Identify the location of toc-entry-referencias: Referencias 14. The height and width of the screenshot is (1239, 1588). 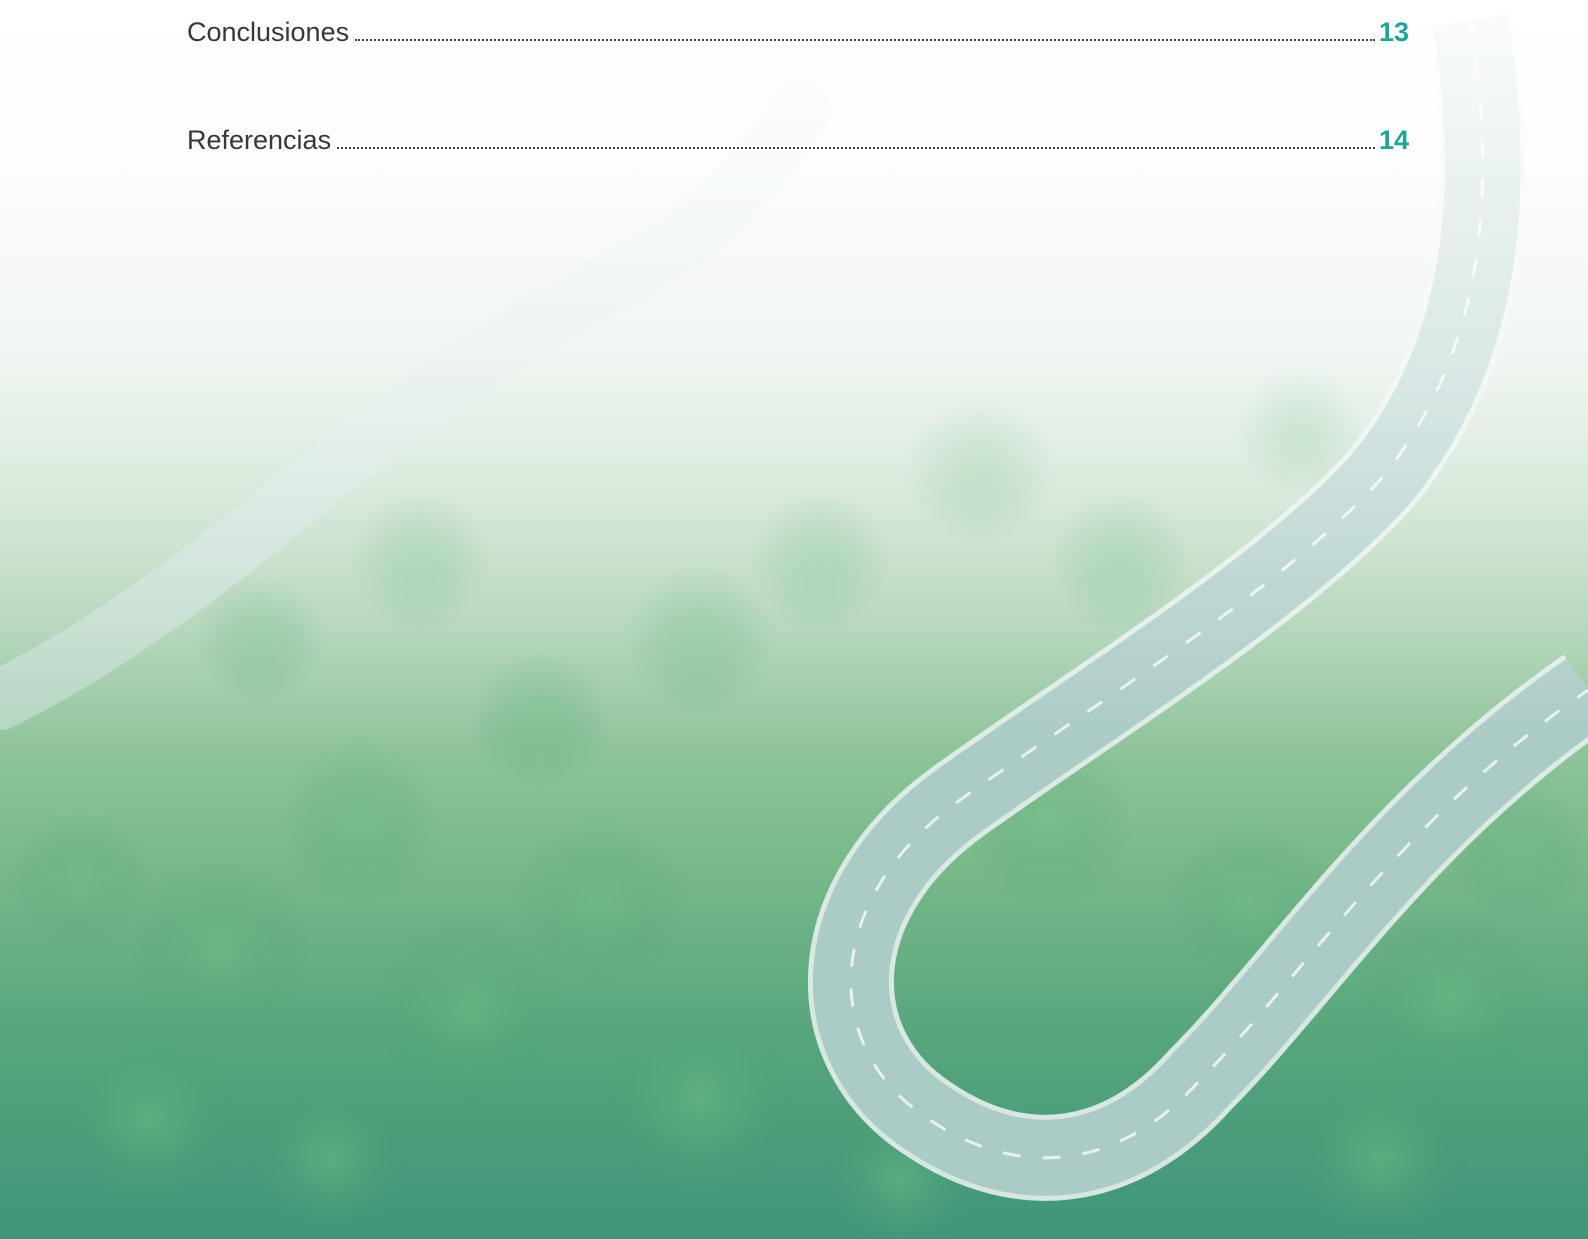
(798, 138).